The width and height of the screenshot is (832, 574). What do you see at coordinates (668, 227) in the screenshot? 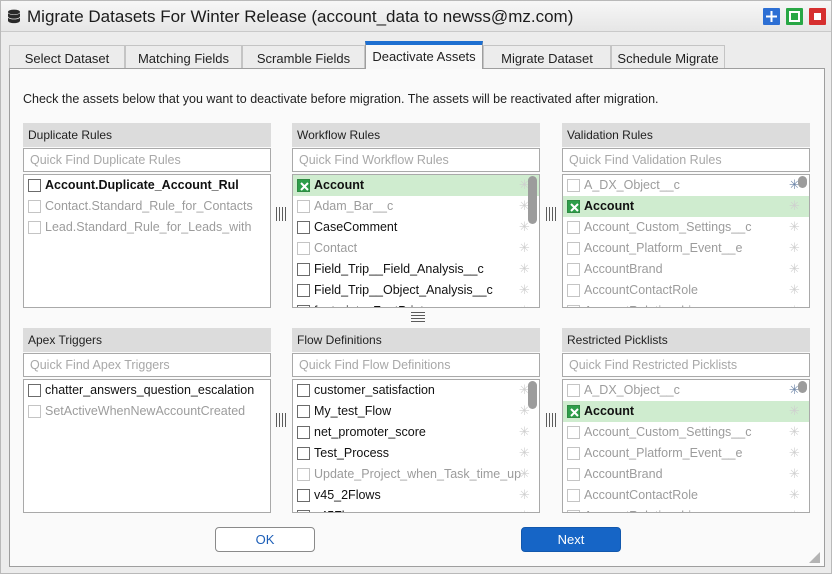
I see `item-label: Account_Custom_Settings__c` at bounding box center [668, 227].